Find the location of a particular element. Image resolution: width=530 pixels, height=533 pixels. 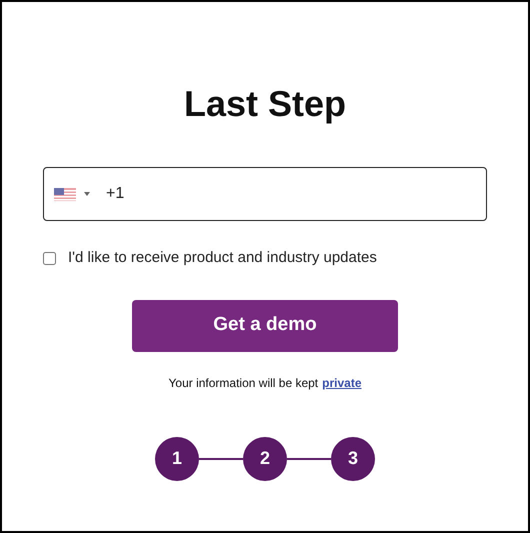

consent-label: I'd like to receive product and industry updates is located at coordinates (222, 258).